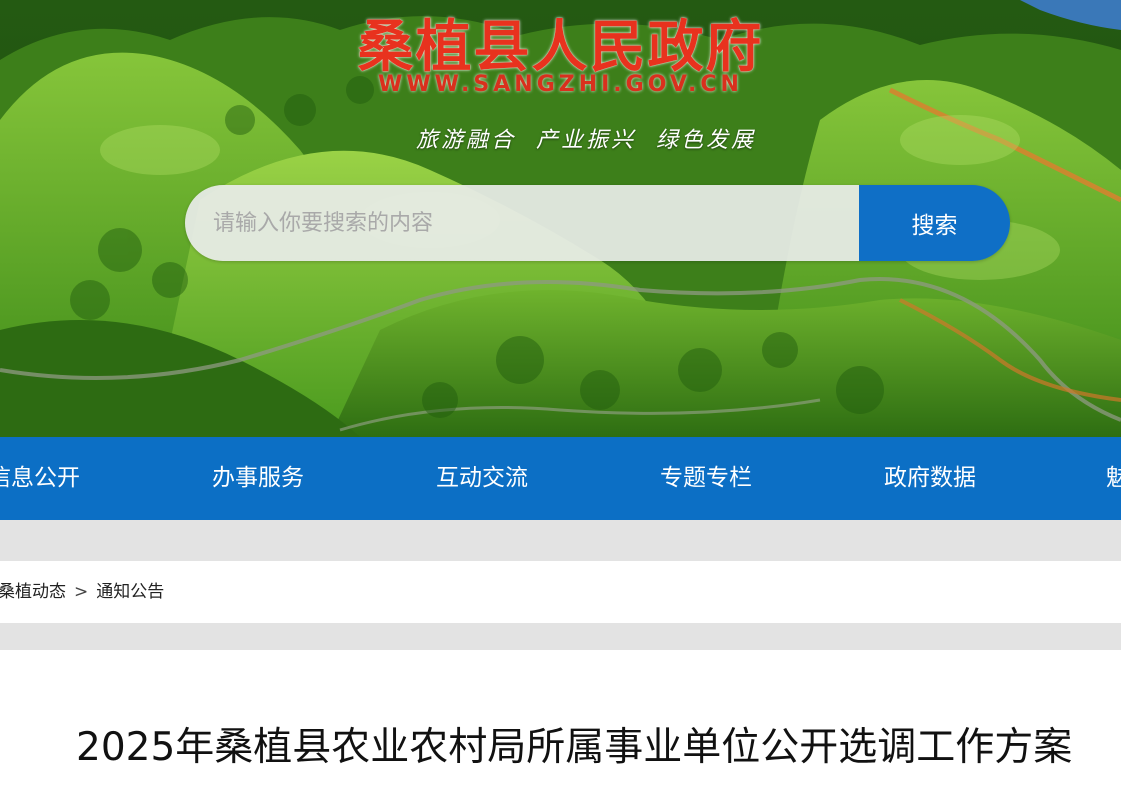 This screenshot has height=792, width=1121. I want to click on search-input, so click(522, 223).